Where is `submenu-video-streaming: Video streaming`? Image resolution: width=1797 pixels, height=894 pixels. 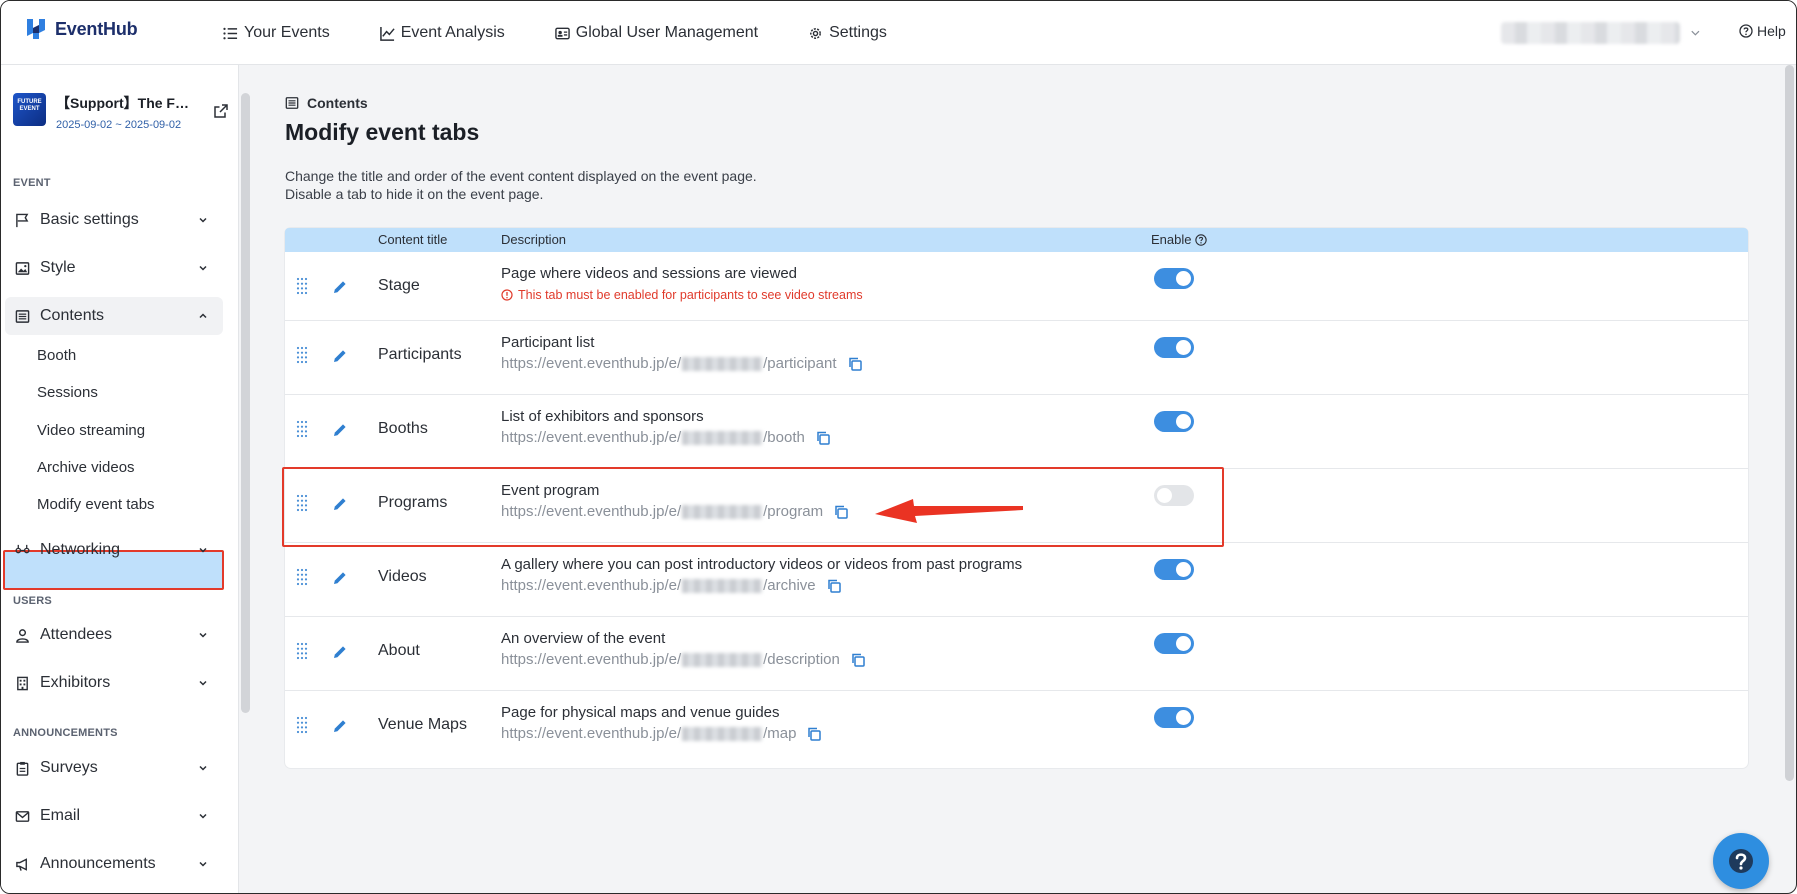 submenu-video-streaming: Video streaming is located at coordinates (91, 430).